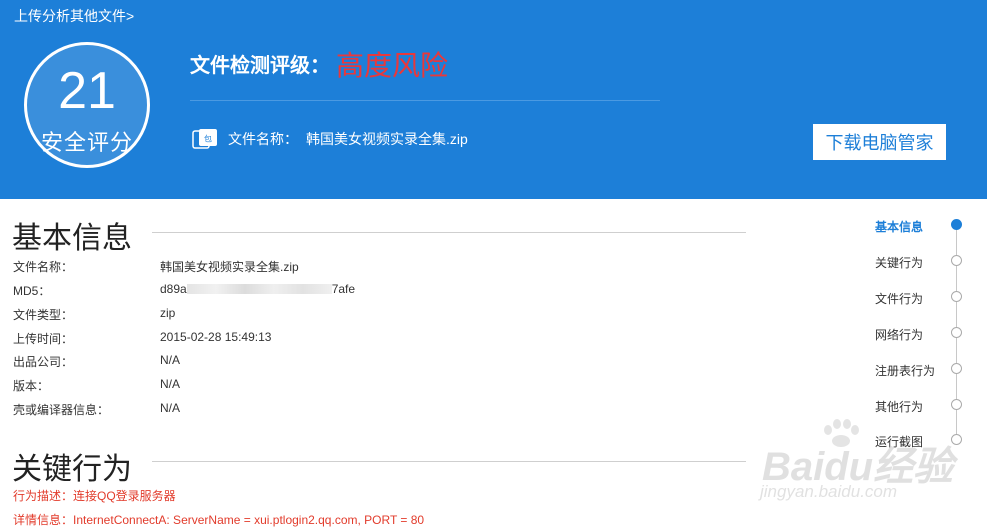  I want to click on info-value-md5: d89a 7afe, so click(257, 289).